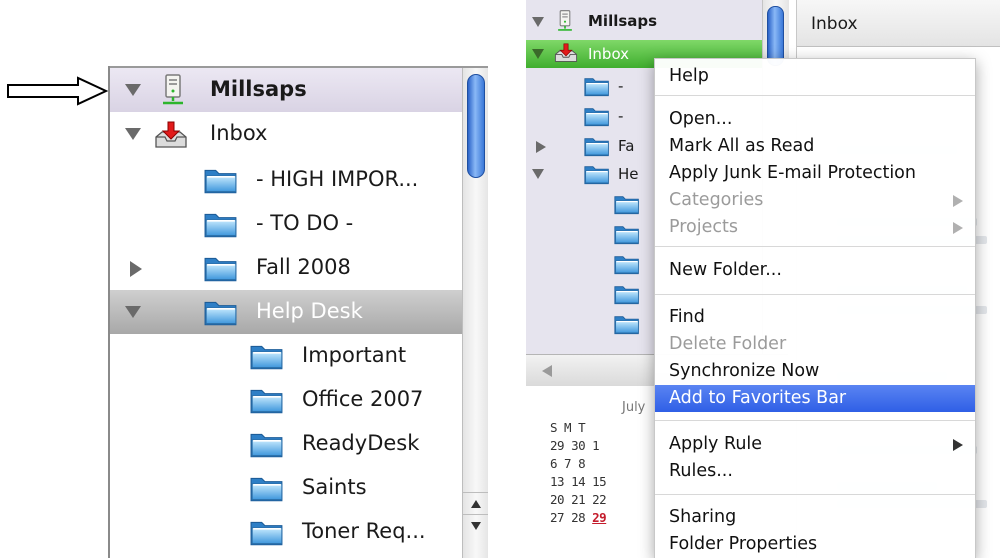  I want to click on calendar-week: 20 21 22, so click(578, 499).